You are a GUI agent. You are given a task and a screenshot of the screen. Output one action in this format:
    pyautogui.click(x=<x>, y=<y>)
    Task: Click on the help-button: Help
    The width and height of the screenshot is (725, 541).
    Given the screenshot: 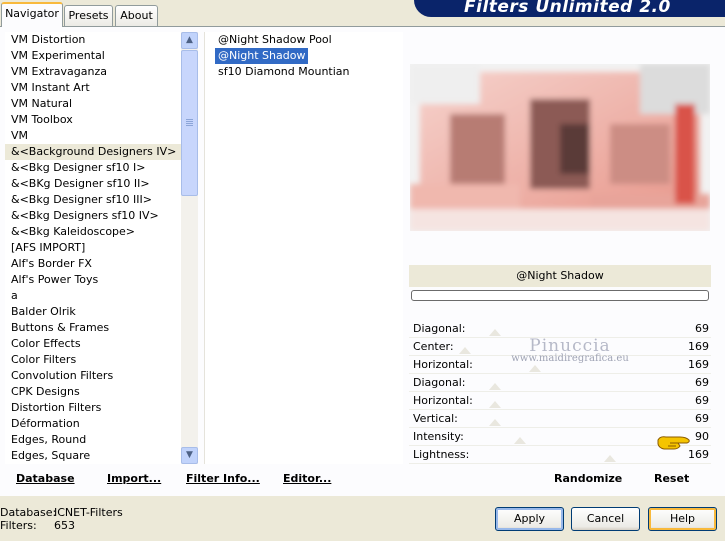 What is the action you would take?
    pyautogui.click(x=682, y=519)
    